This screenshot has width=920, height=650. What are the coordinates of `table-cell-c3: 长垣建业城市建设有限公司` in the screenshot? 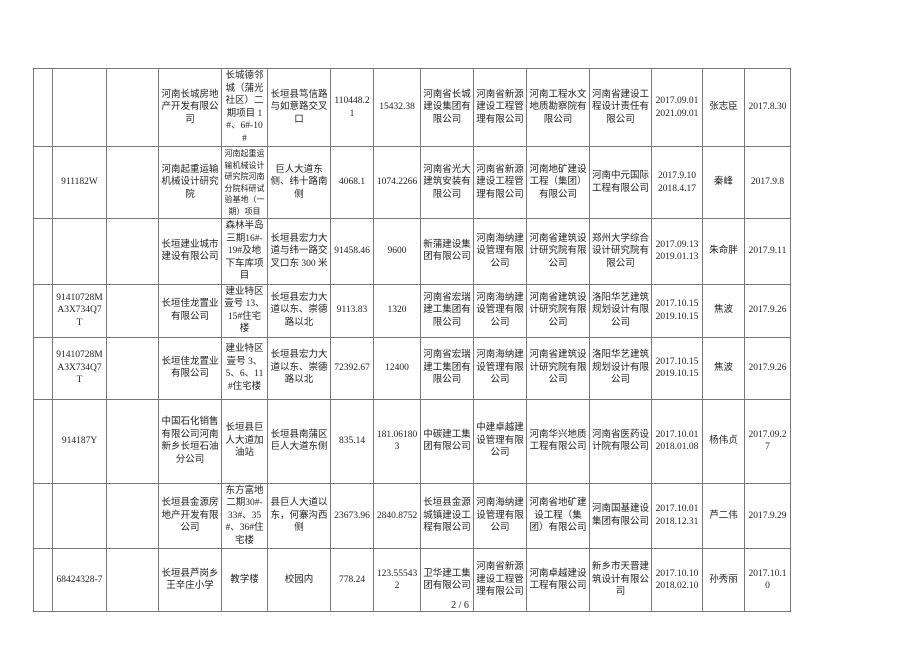 It's located at (190, 251).